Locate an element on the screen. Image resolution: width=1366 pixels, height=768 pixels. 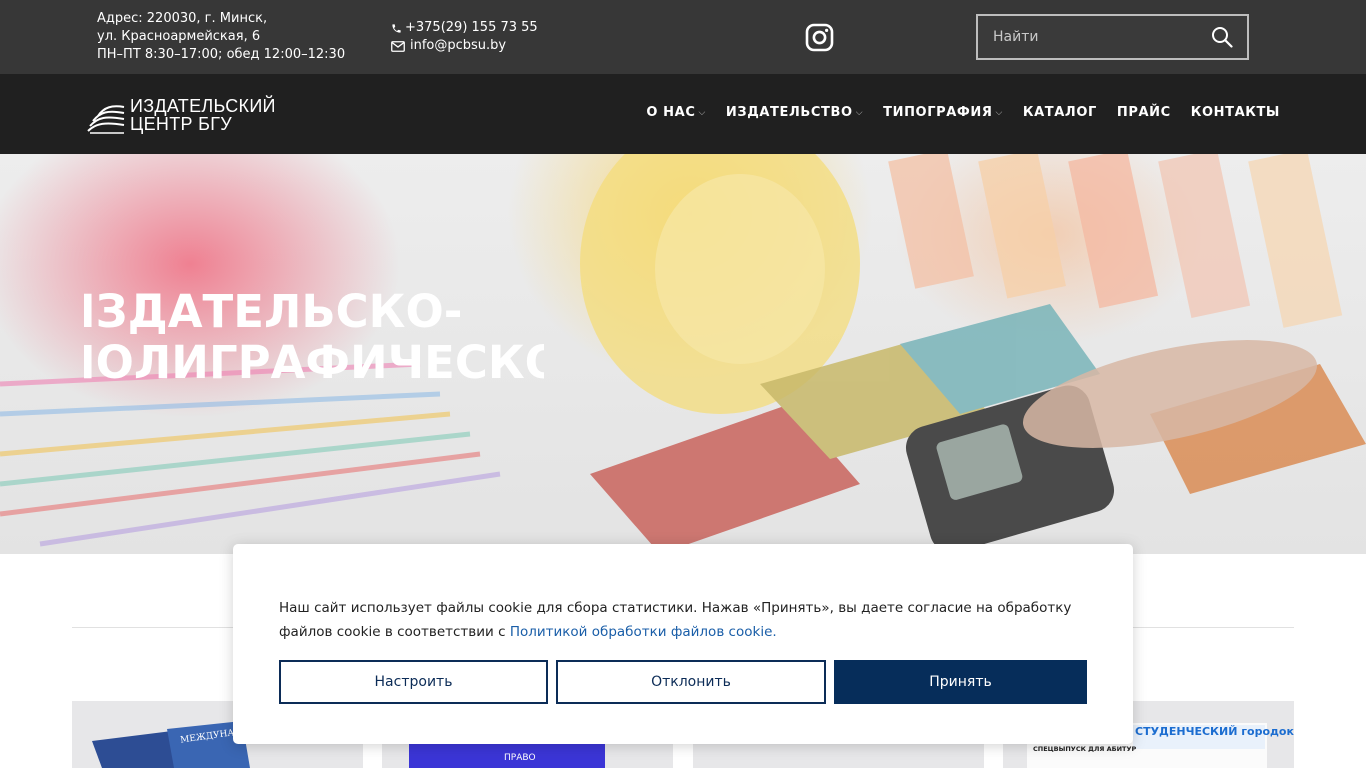
card-cover-subtext: СПЕЦВЫПУСК ДЛЯ АБИТУР is located at coordinates (1085, 749).